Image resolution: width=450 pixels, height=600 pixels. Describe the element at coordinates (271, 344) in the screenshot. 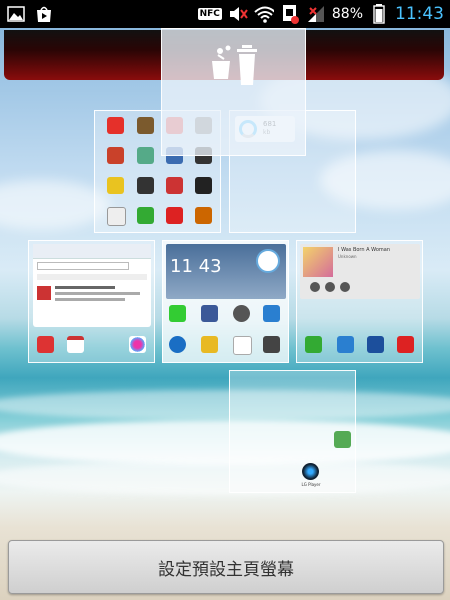

I see `camera-icon` at that location.